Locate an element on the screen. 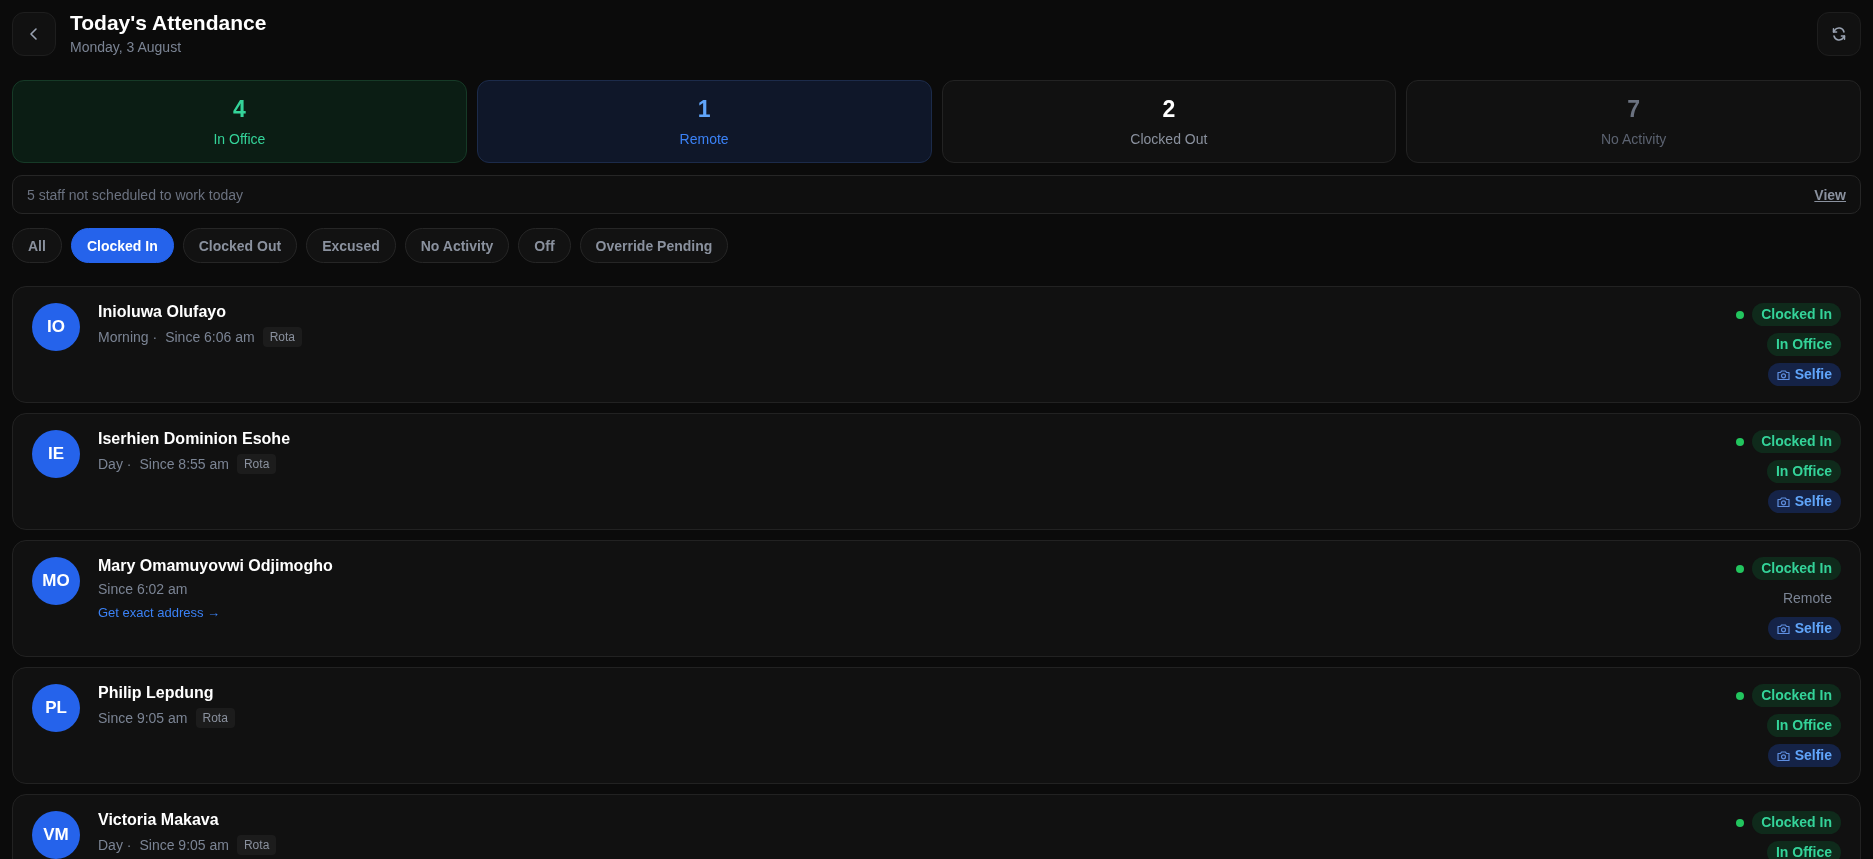  avatar: PL is located at coordinates (56, 708).